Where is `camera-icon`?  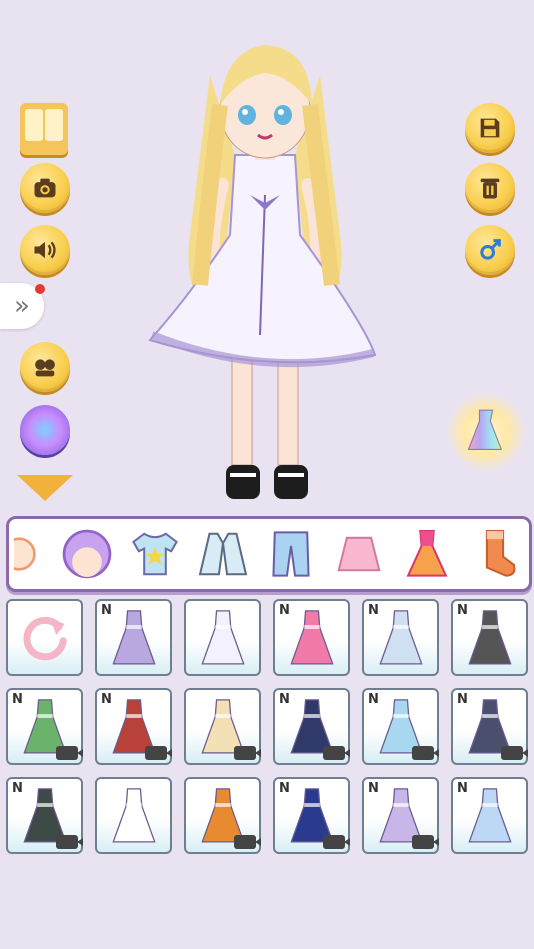 camera-icon is located at coordinates (45, 188).